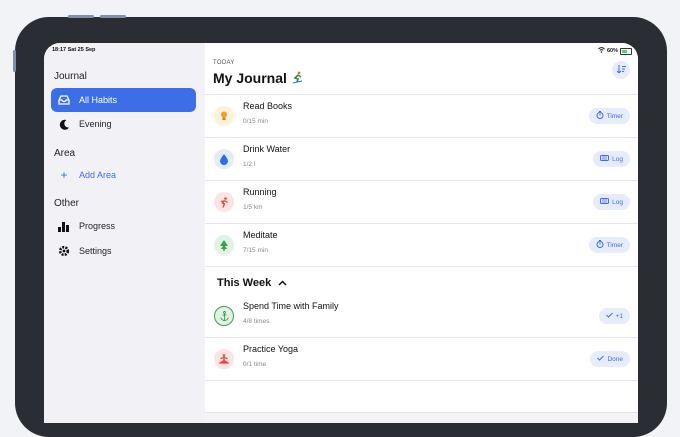  I want to click on action-label: Done, so click(615, 359).